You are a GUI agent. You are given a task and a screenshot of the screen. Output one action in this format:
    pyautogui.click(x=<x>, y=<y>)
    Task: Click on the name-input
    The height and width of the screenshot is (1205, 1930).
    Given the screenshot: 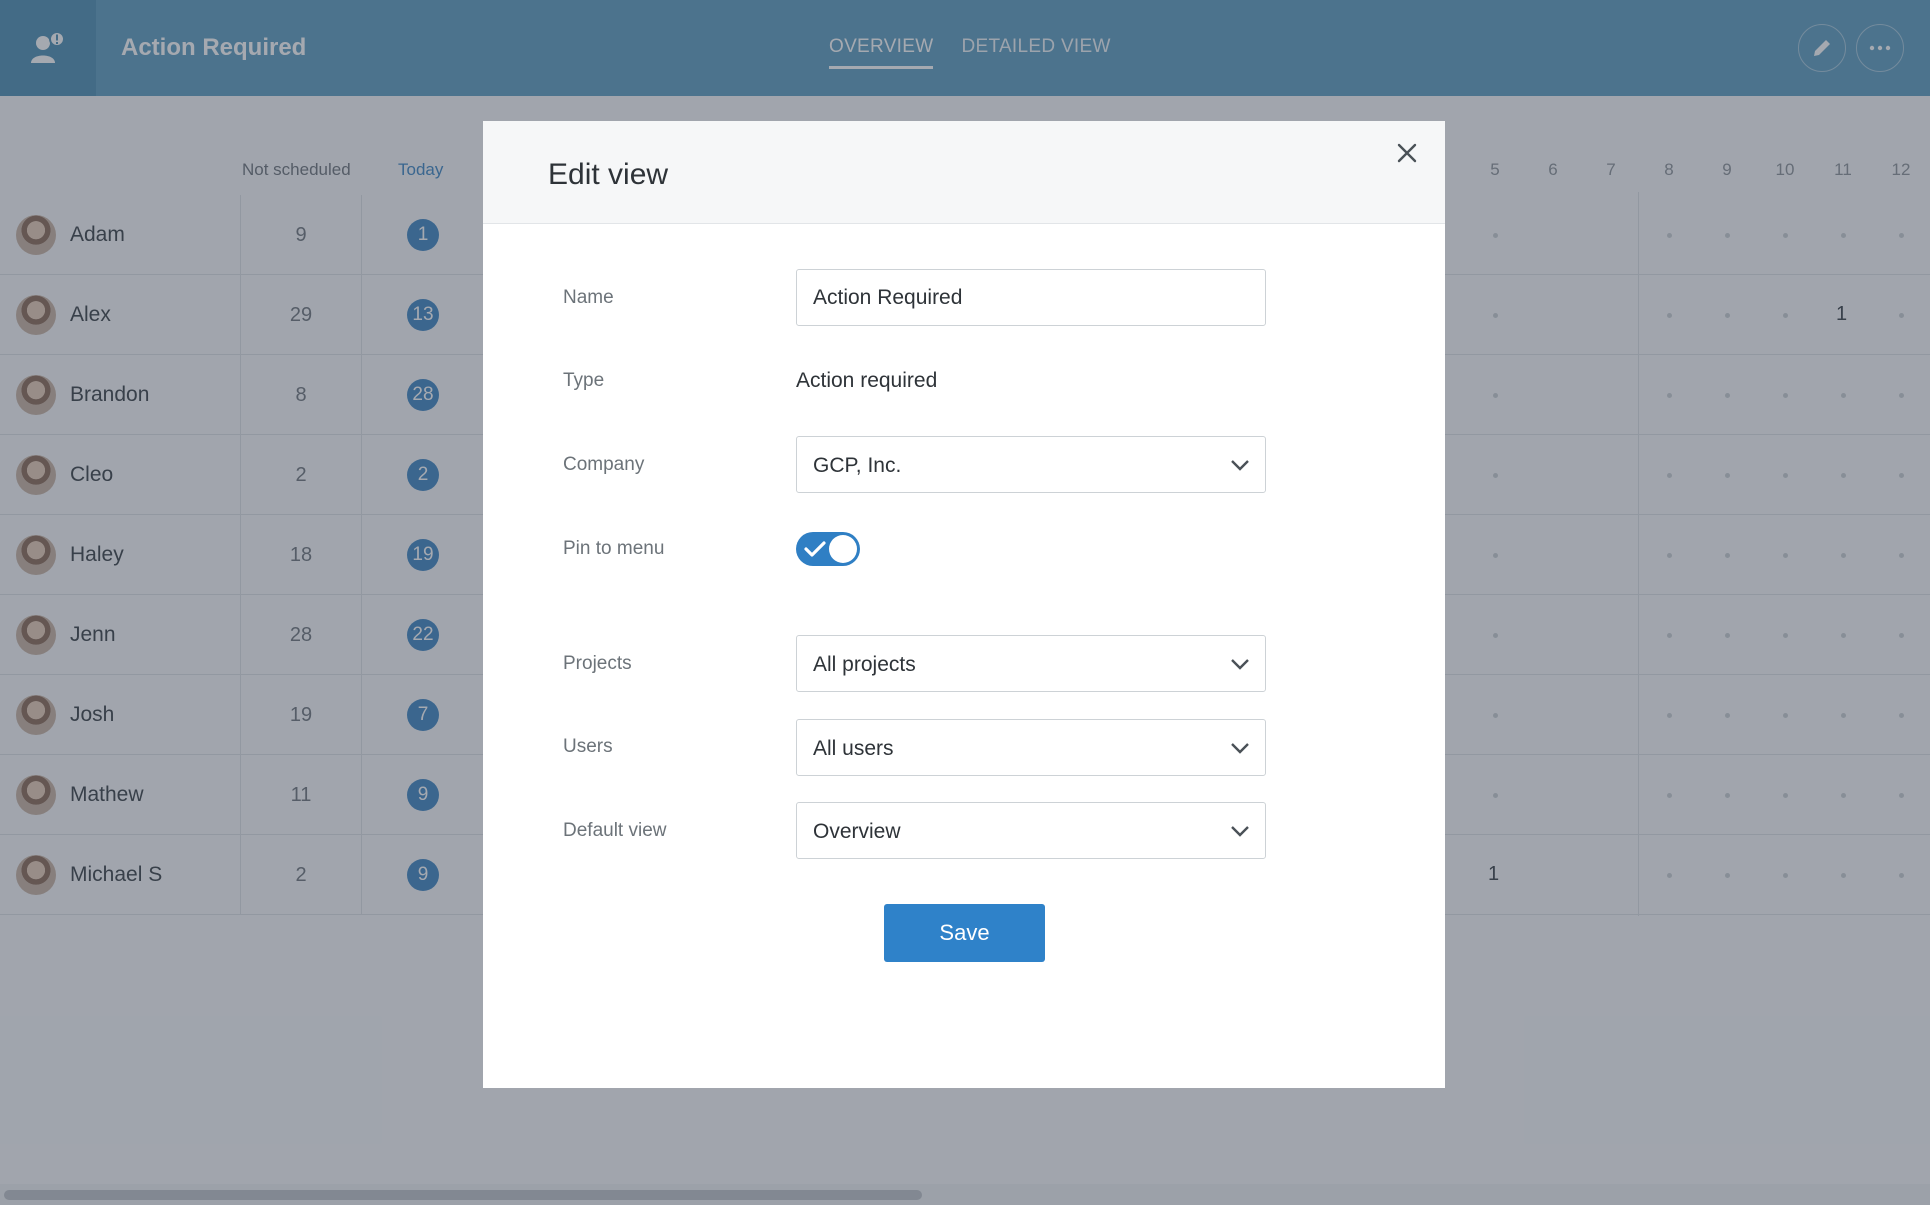 What is the action you would take?
    pyautogui.click(x=1031, y=297)
    